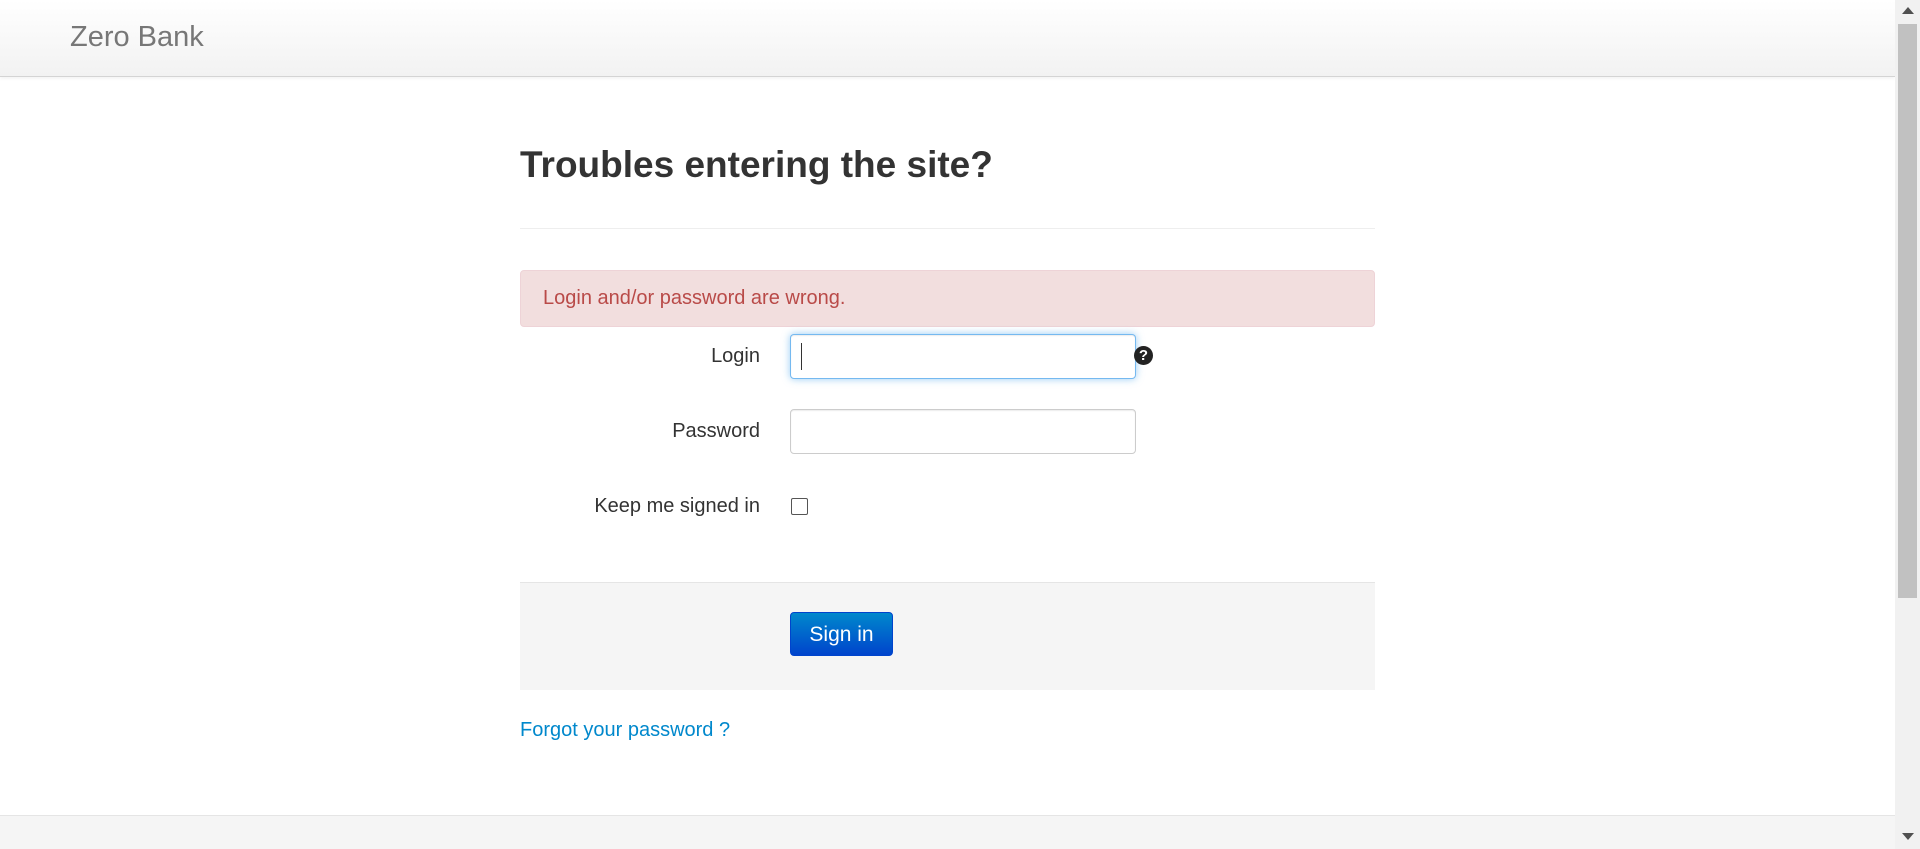 This screenshot has height=849, width=1920. I want to click on page-footer, so click(947, 832).